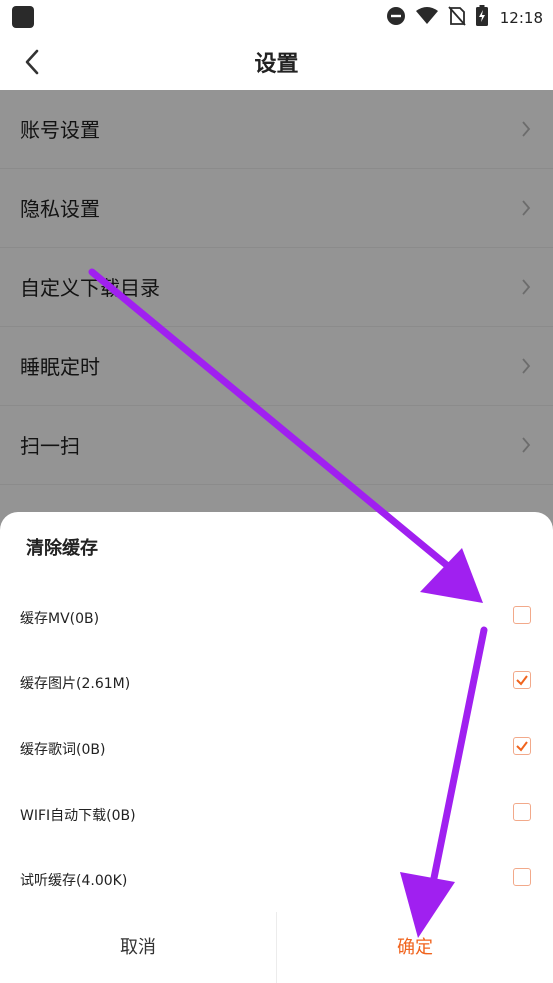  Describe the element at coordinates (63, 750) in the screenshot. I see `option-label: 缓存歌词(0B)` at that location.